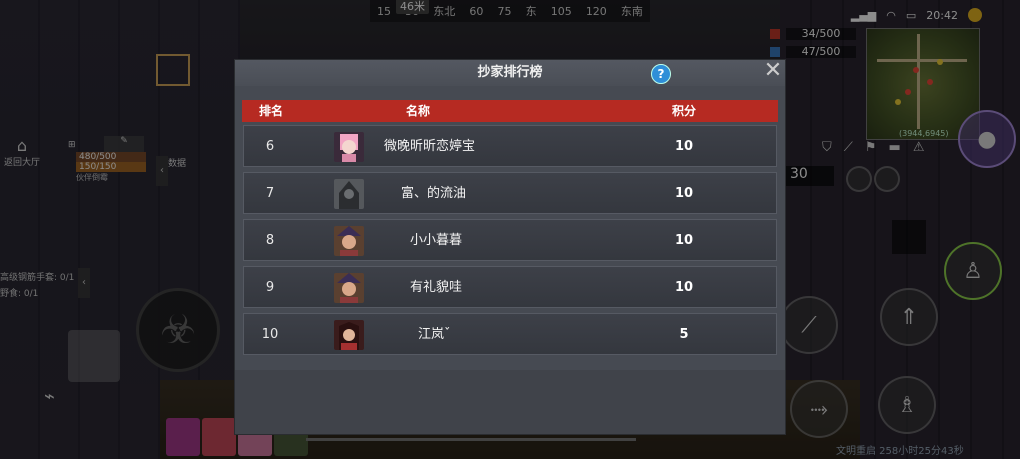  What do you see at coordinates (510, 146) in the screenshot?
I see `table-row: 6 微晚昕昕恋婷宝 10` at bounding box center [510, 146].